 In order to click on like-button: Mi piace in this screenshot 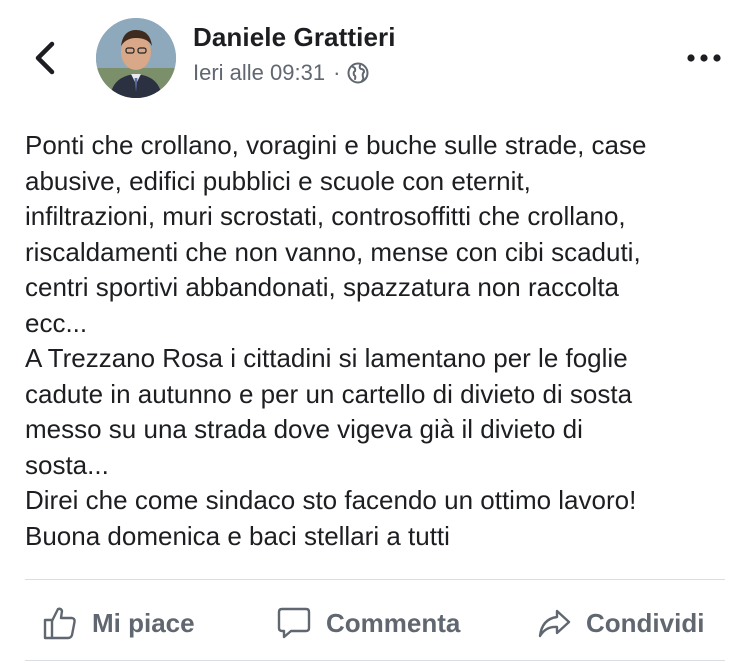, I will do `click(118, 623)`.